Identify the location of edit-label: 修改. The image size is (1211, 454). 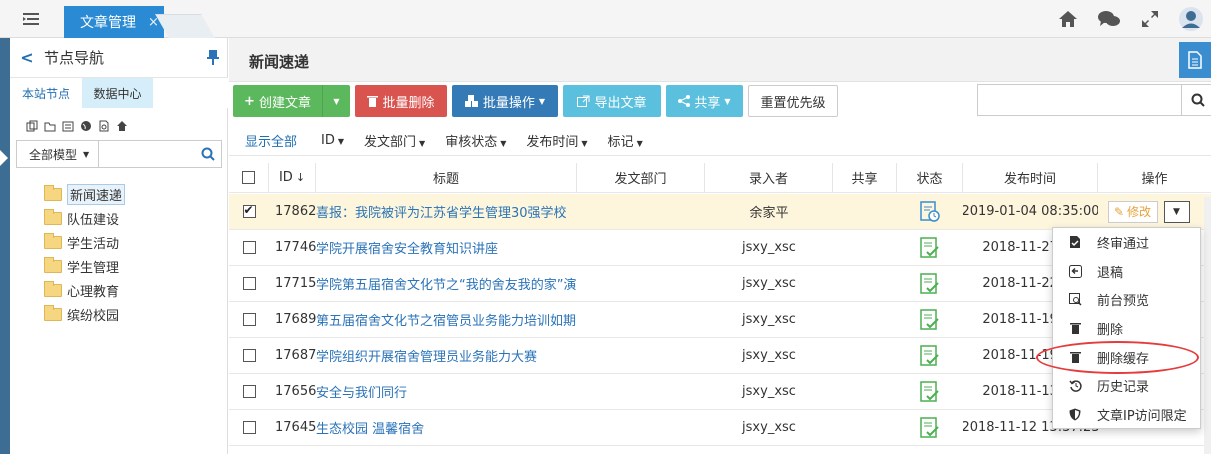
(1139, 212).